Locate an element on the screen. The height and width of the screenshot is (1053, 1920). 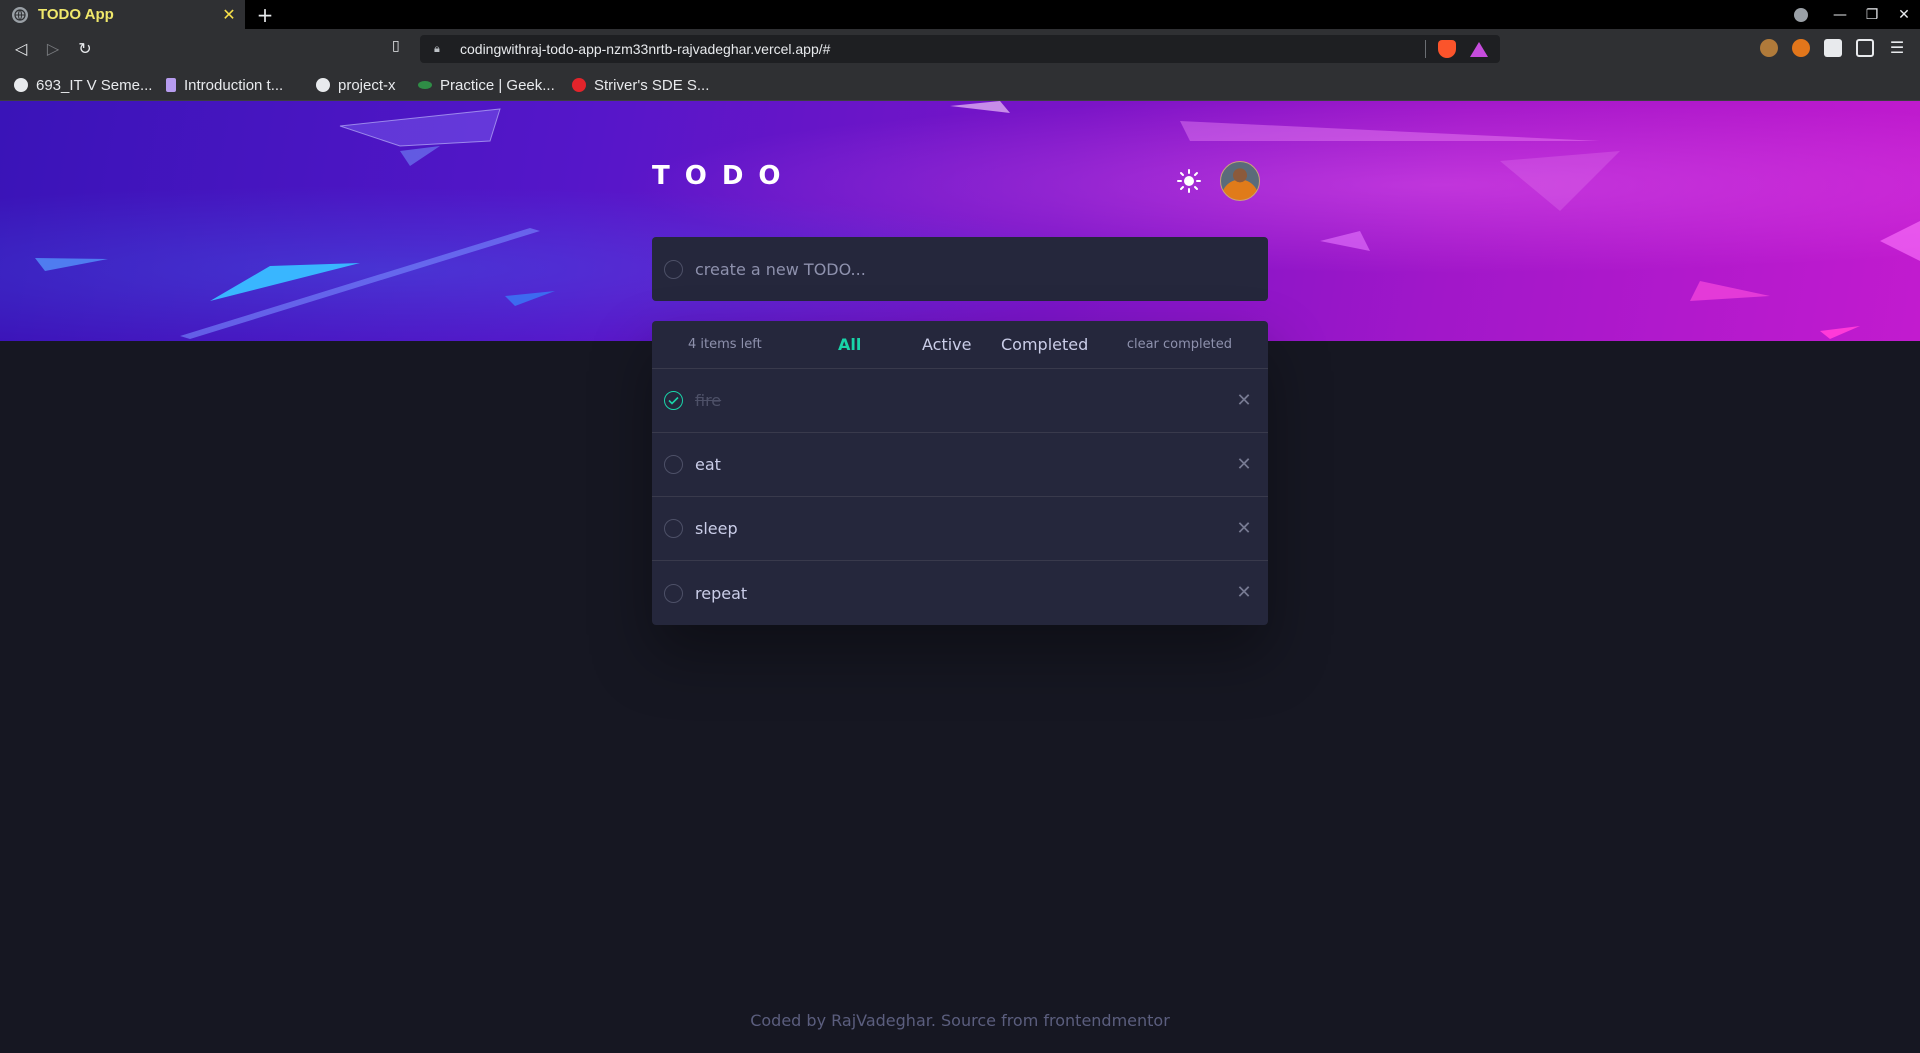
url-separator is located at coordinates (1425, 49).